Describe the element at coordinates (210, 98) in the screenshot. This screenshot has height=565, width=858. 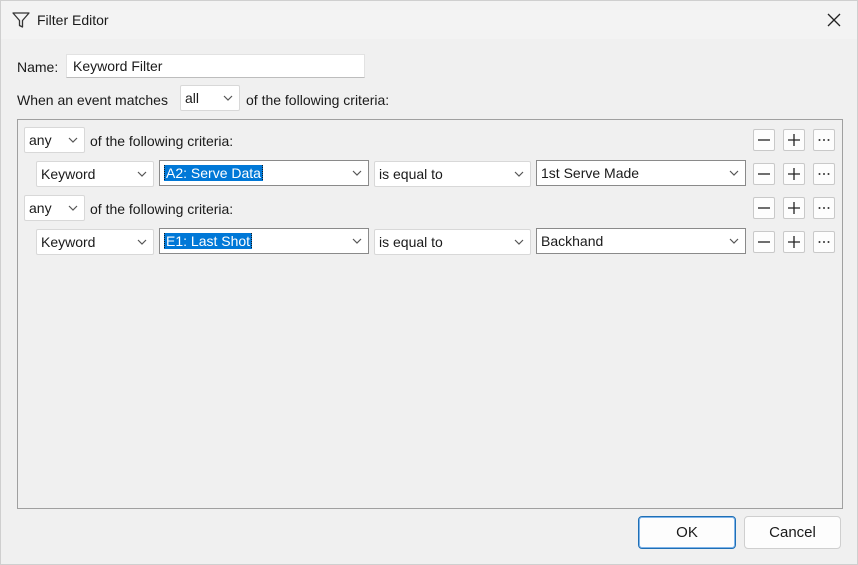
I see `match-quantifier-select: all` at that location.